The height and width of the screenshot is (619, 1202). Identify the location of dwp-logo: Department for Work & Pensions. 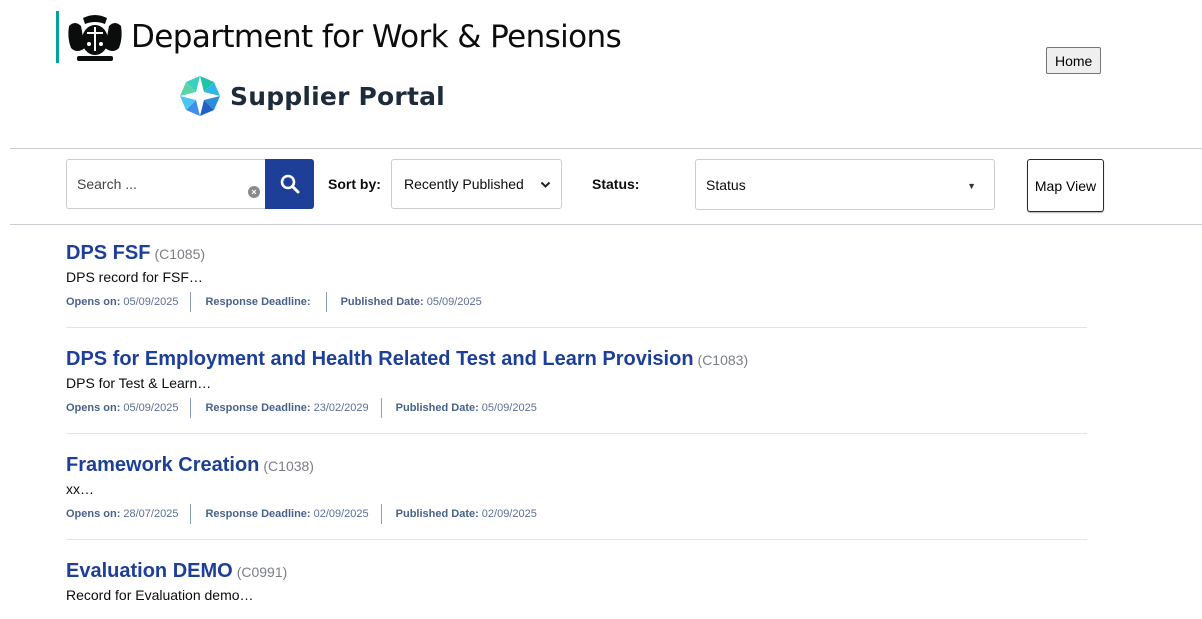
(339, 37).